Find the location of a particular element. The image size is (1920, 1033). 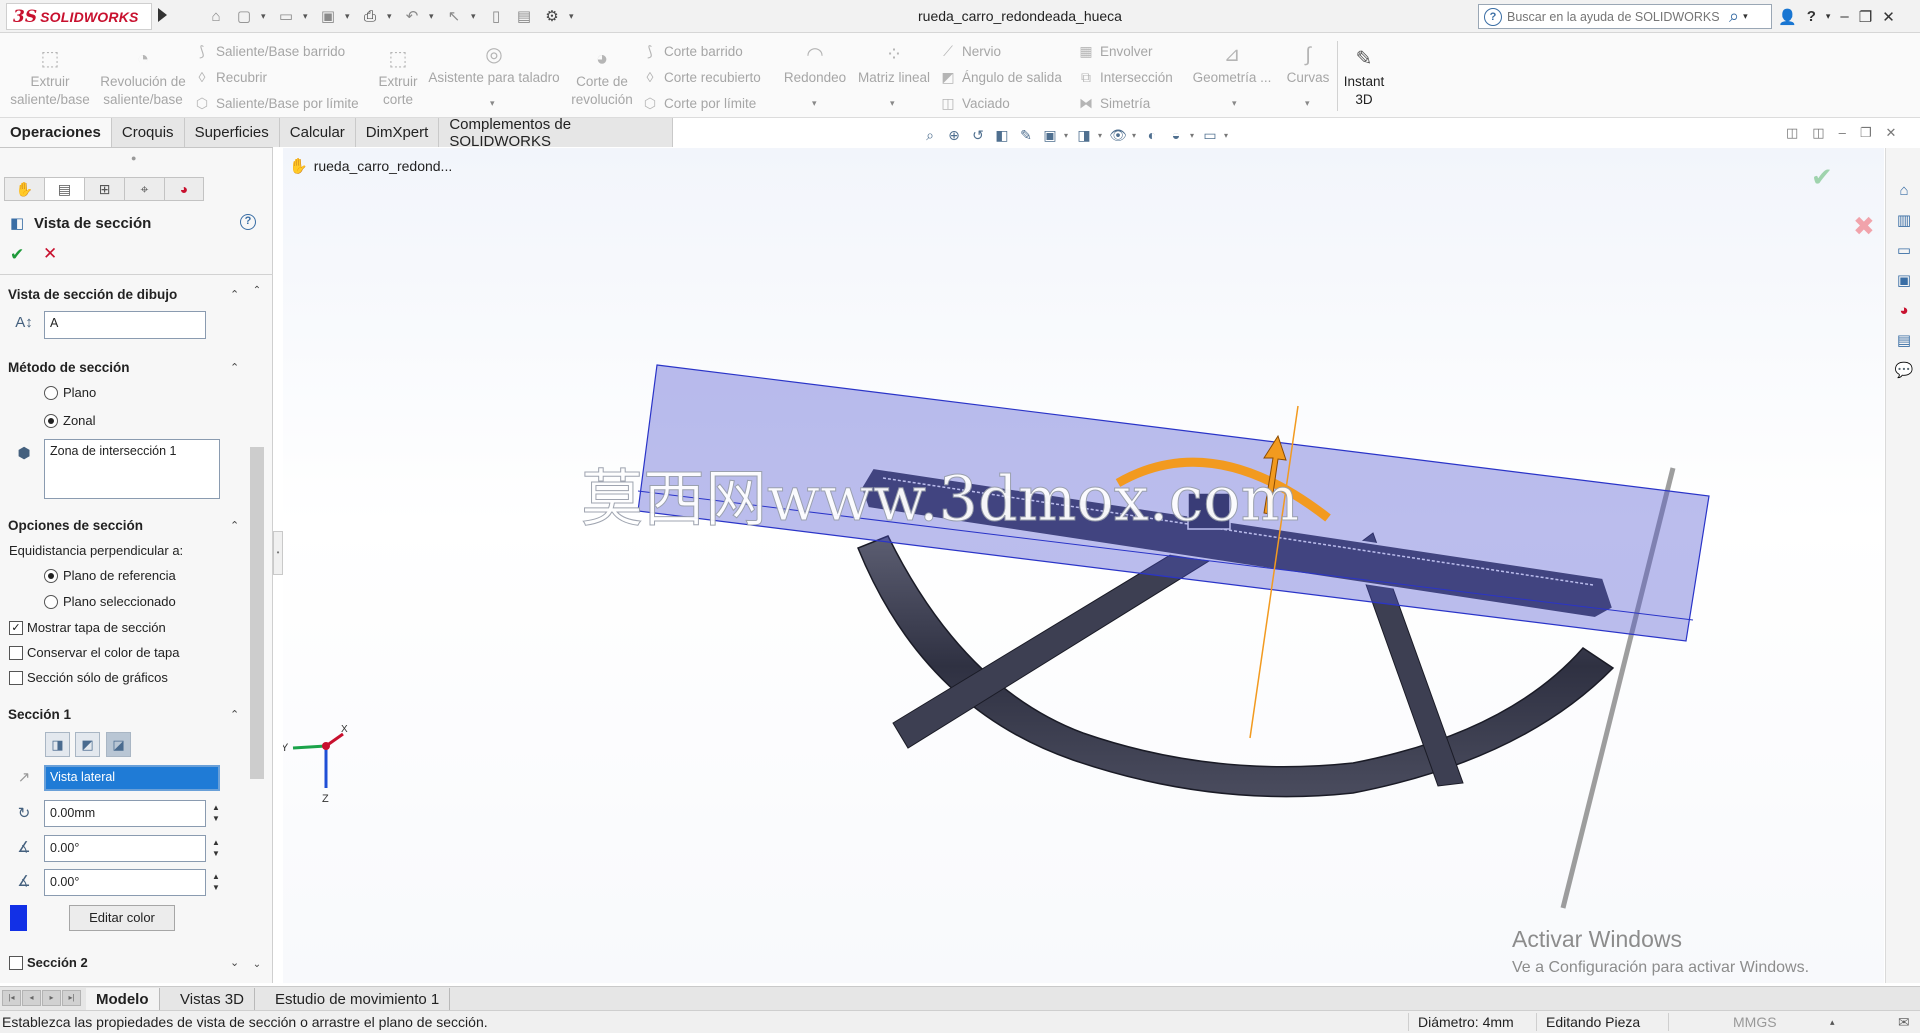

nav-first-icon: |◂ is located at coordinates (11, 998).